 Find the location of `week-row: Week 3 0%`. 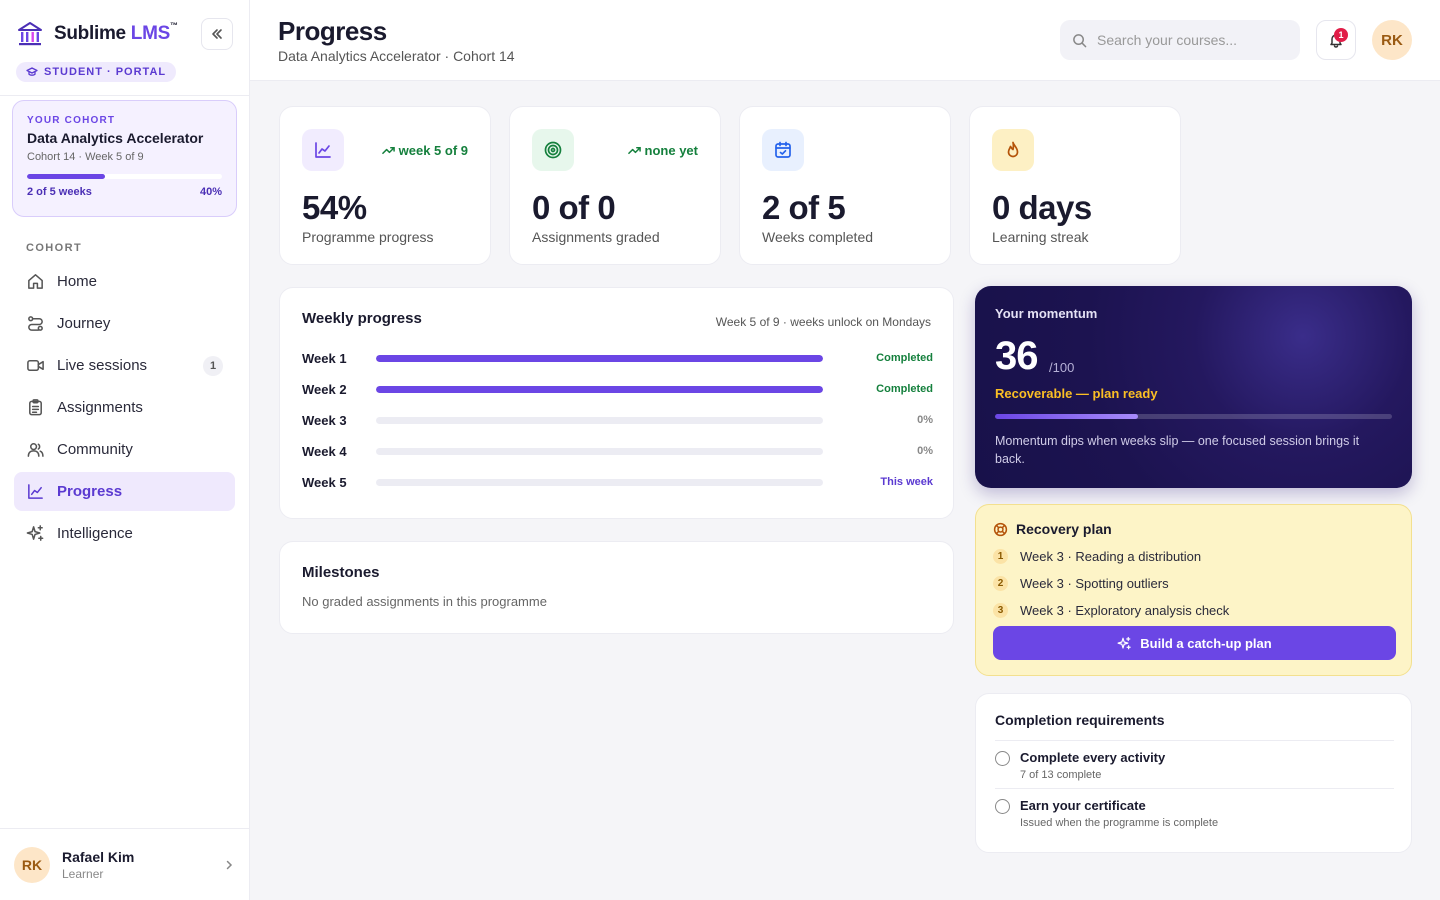

week-row: Week 3 0% is located at coordinates (617, 420).